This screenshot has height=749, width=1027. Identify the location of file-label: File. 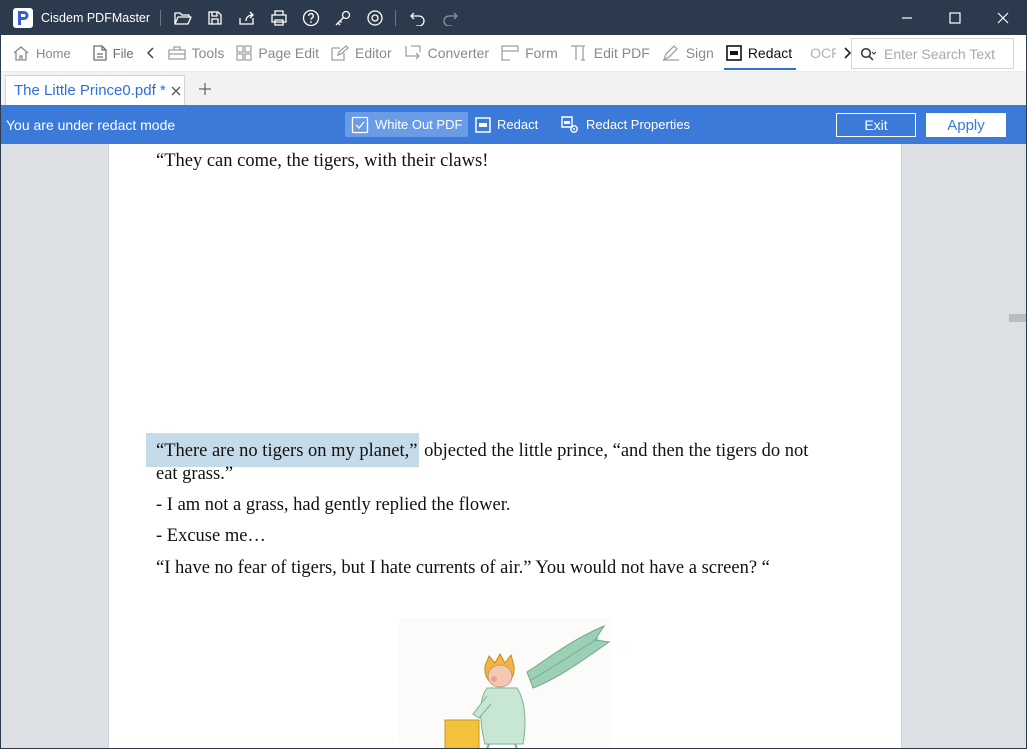
(123, 53).